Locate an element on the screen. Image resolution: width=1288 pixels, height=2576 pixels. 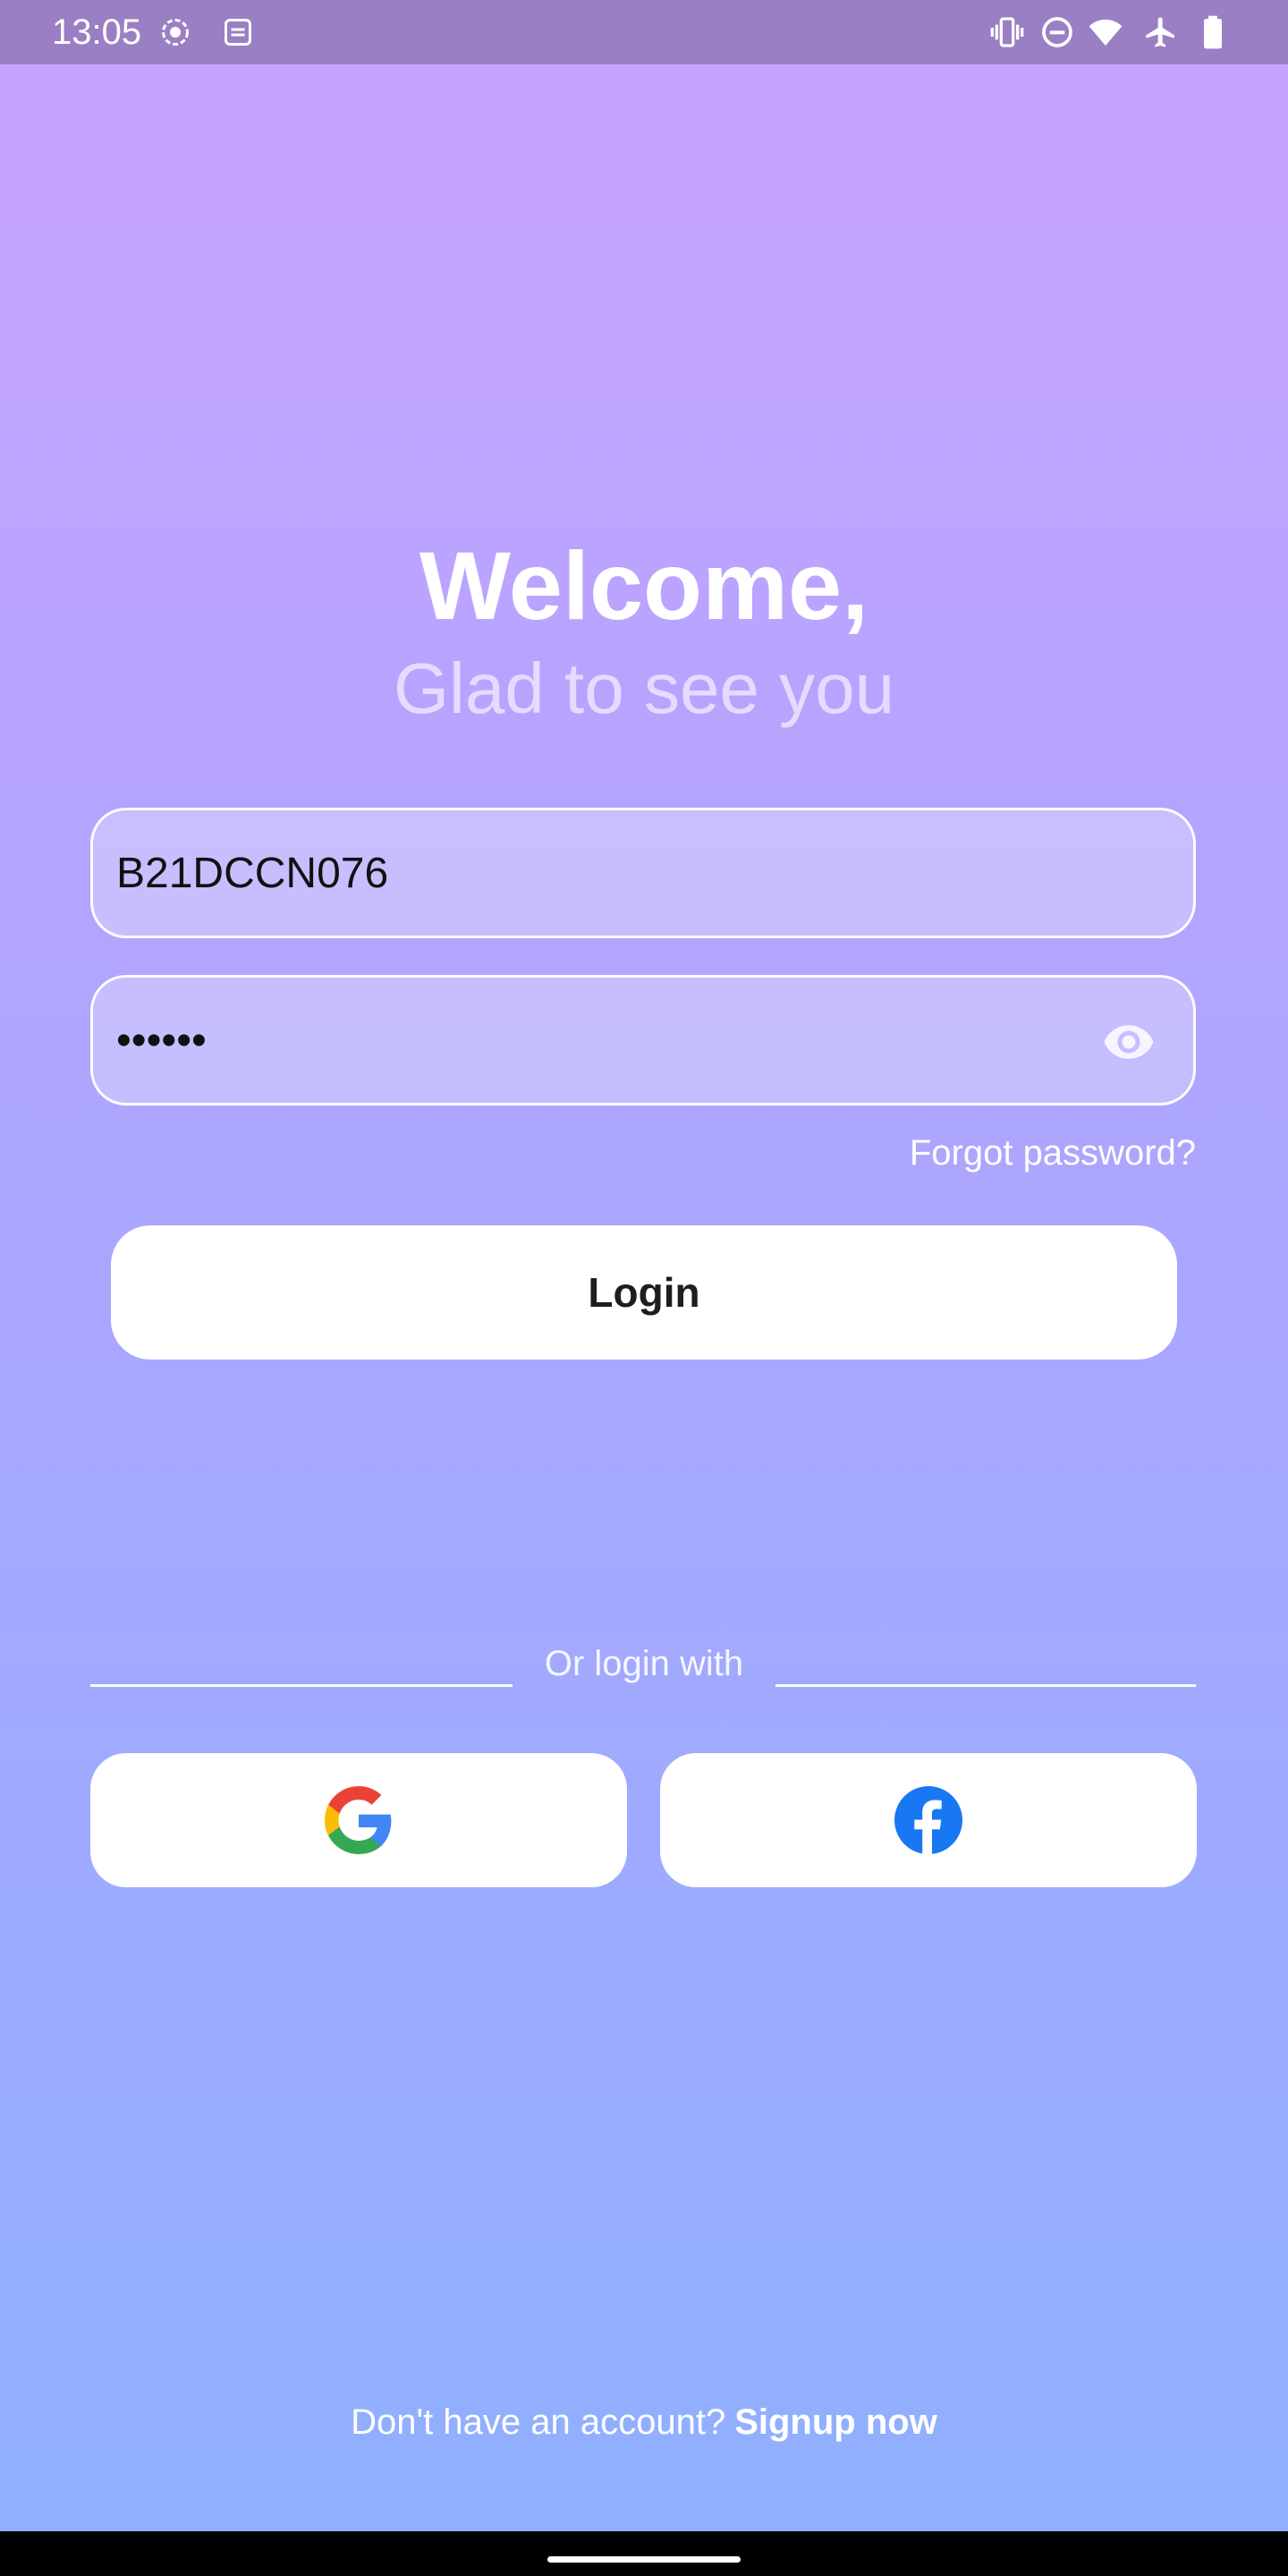
google-login-button is located at coordinates (358, 1820).